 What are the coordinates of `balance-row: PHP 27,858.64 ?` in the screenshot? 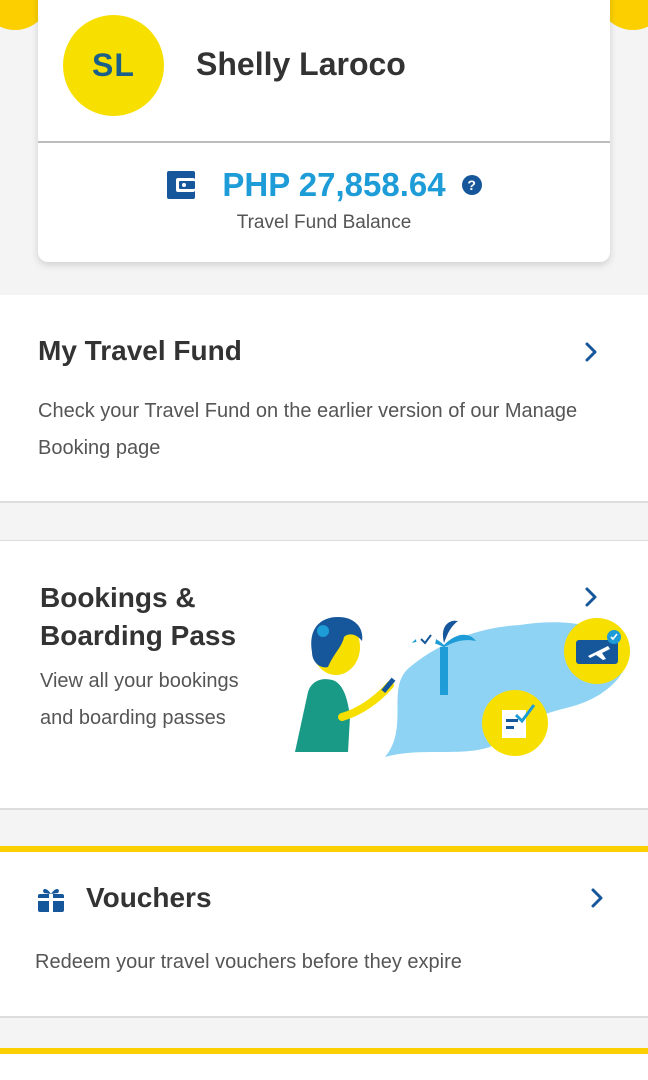 It's located at (324, 185).